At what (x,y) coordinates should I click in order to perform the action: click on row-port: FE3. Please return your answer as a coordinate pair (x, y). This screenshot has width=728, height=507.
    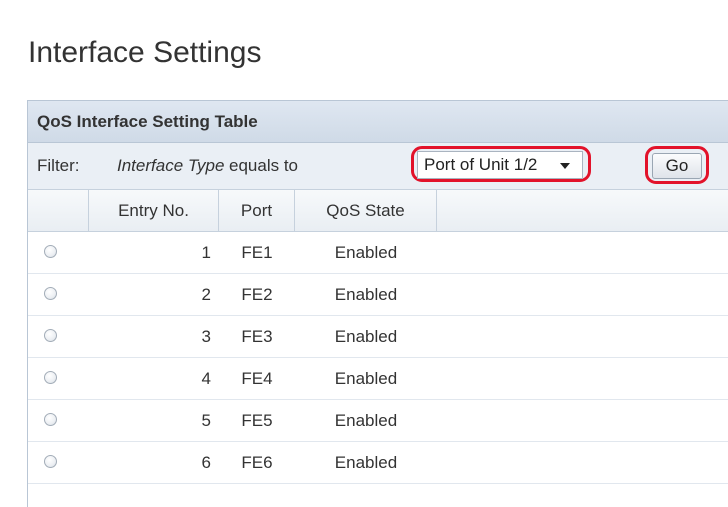
    Looking at the image, I should click on (257, 336).